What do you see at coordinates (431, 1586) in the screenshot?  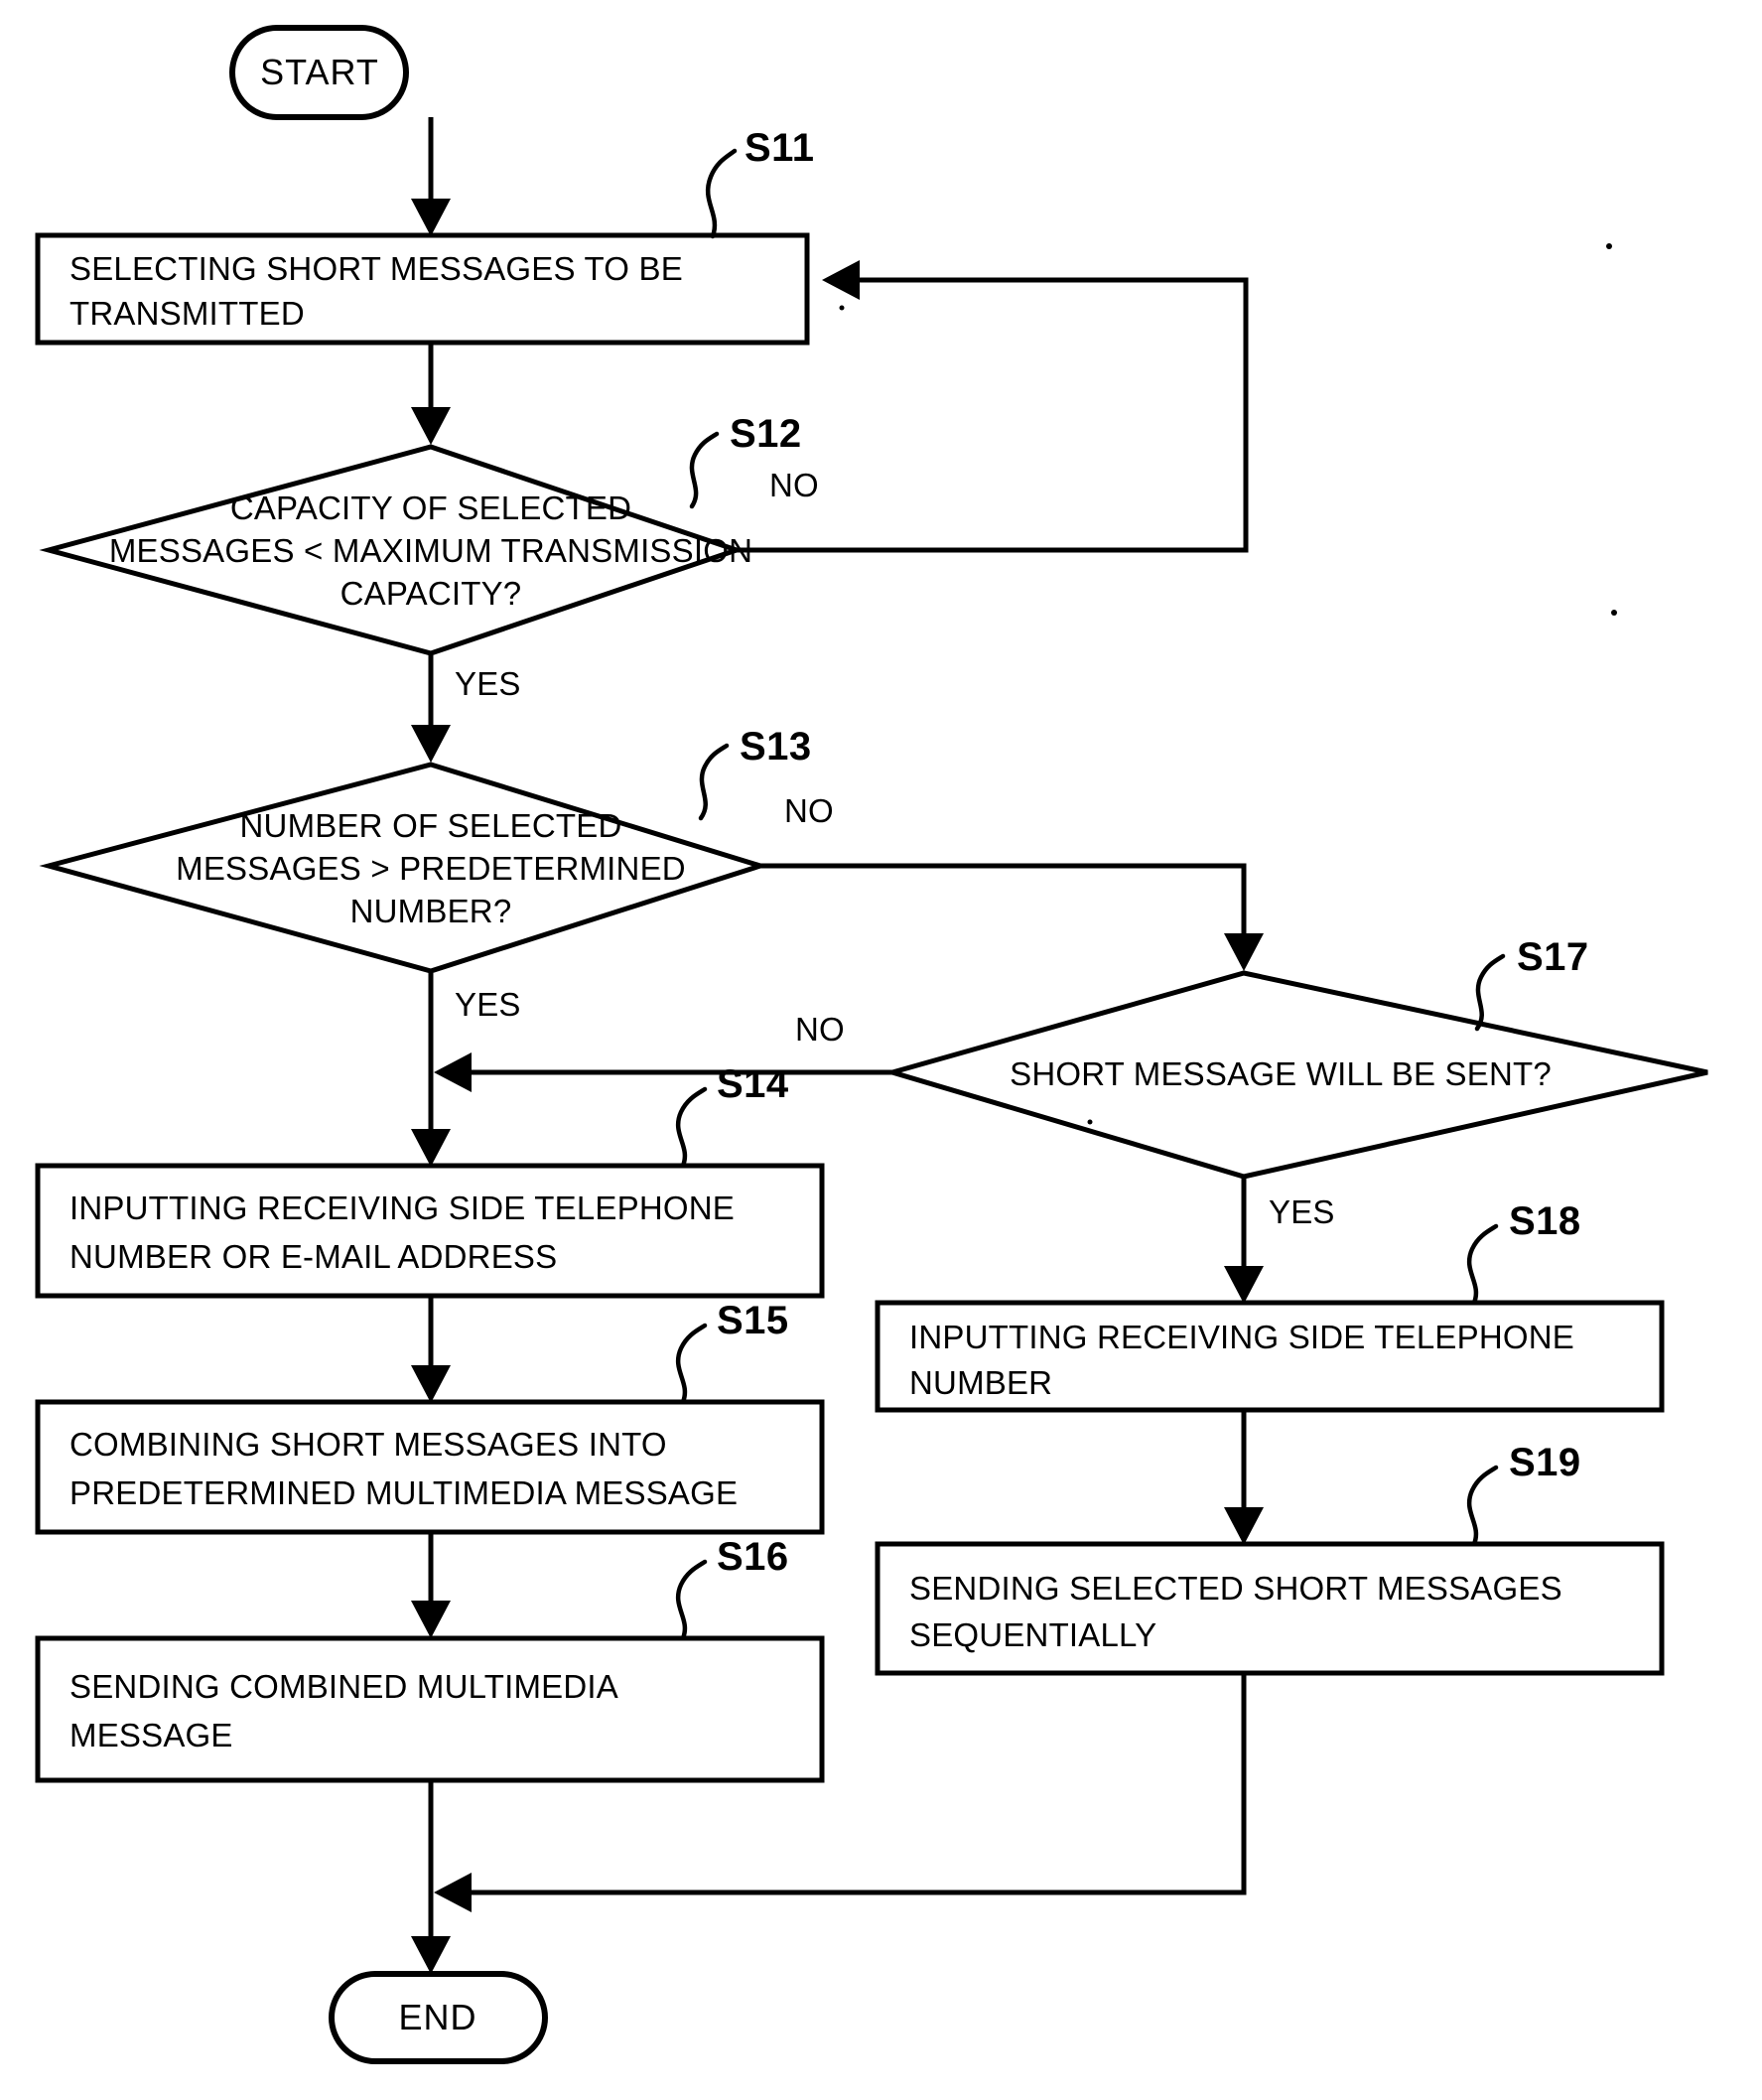 I see `edge-s15-to-s16` at bounding box center [431, 1586].